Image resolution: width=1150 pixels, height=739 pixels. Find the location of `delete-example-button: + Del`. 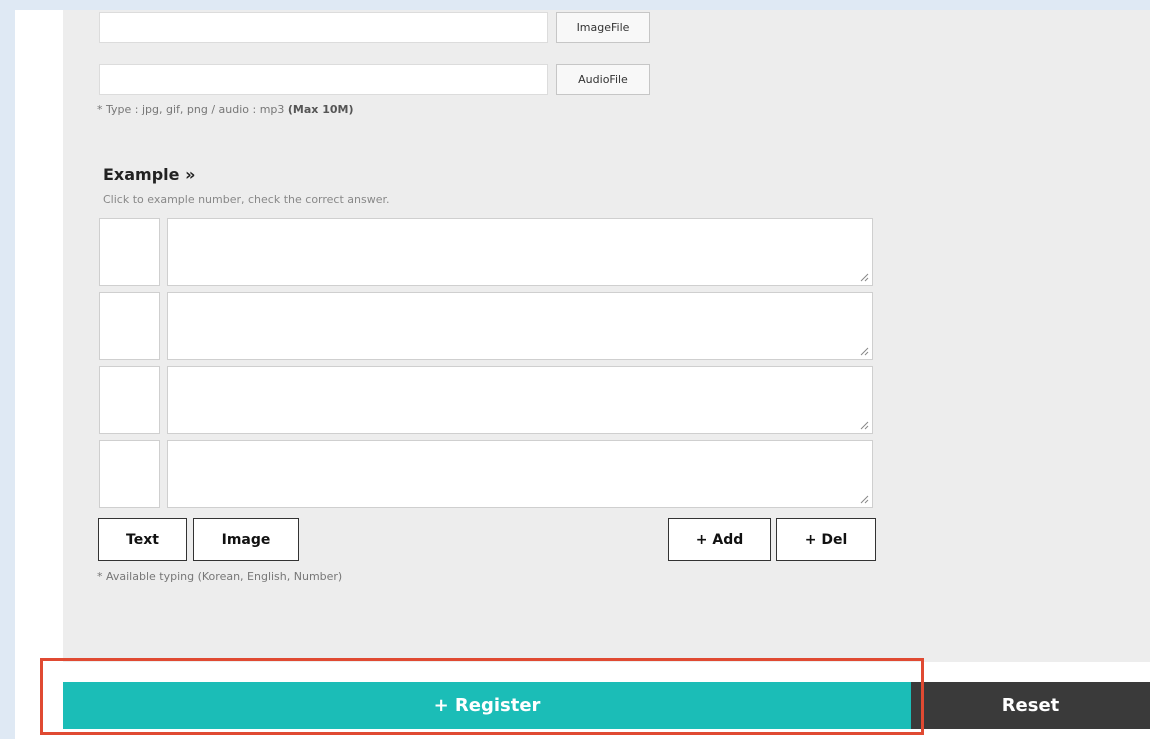

delete-example-button: + Del is located at coordinates (826, 539).